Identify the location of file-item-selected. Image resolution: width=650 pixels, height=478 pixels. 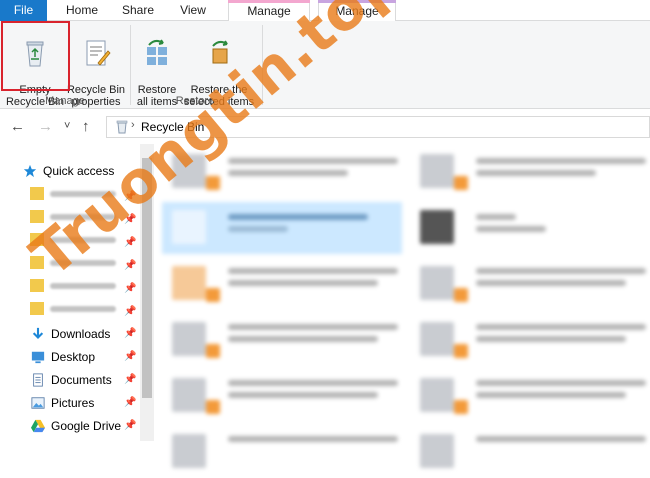
(282, 228).